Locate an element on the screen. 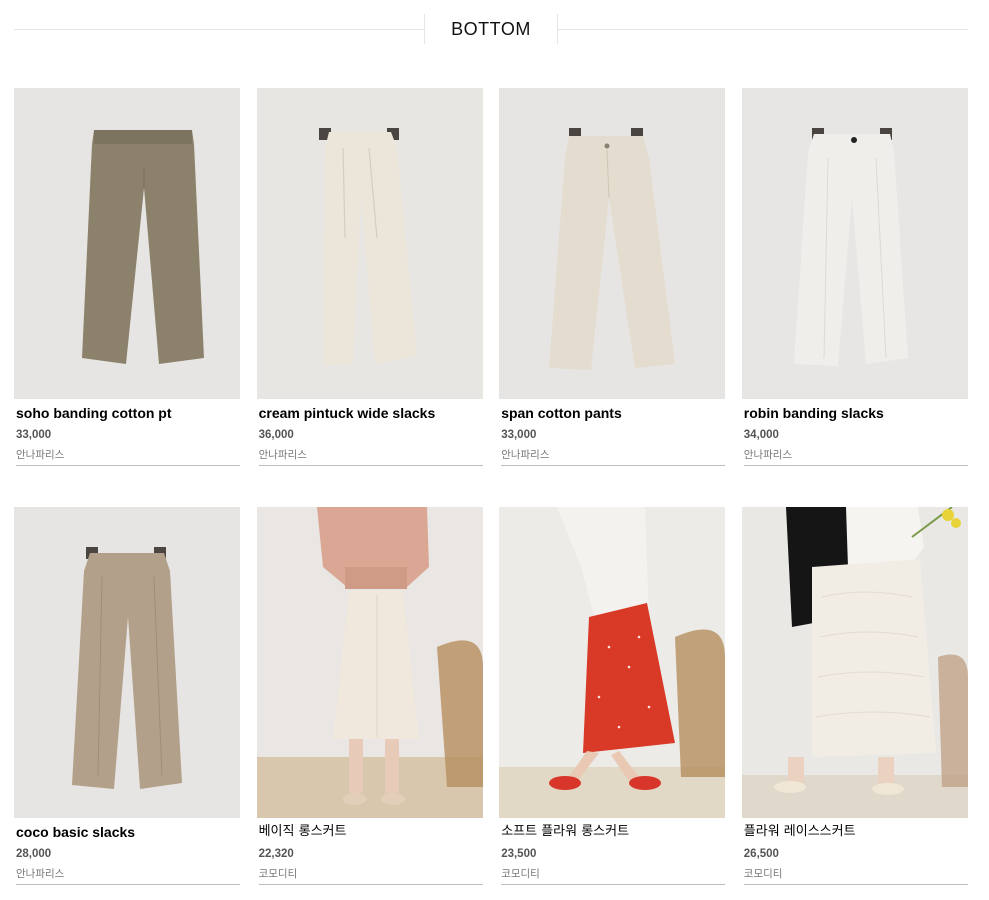  pants-khaki-image is located at coordinates (127, 243).